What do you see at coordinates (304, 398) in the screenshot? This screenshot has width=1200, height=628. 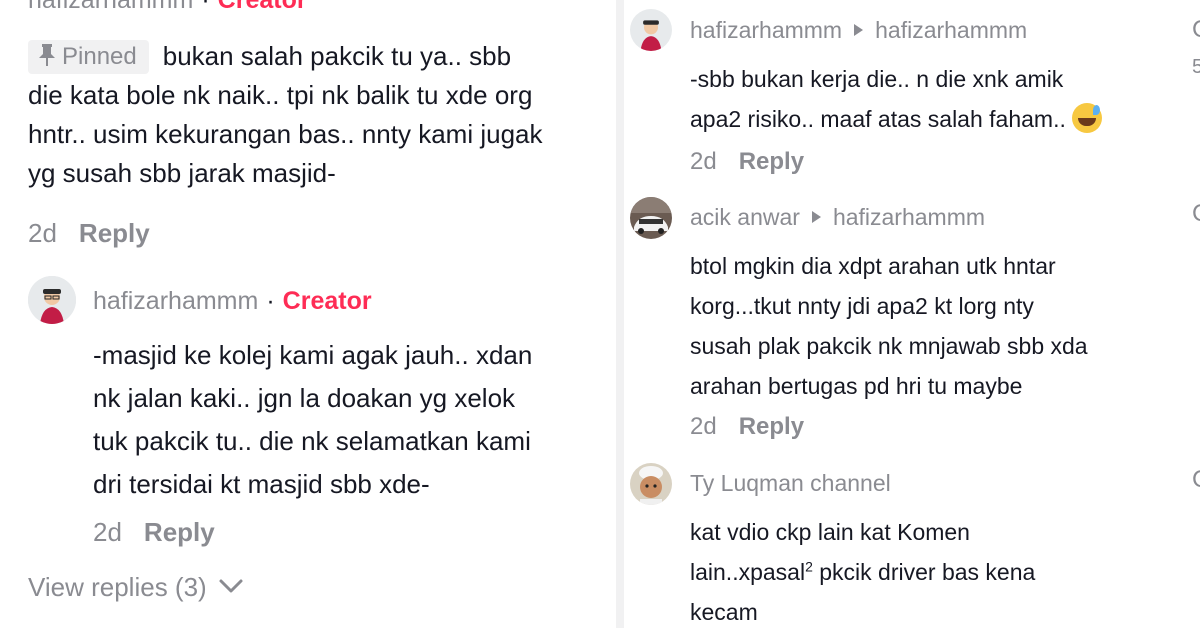 I see `comment-line: nk jalan kaki.. jgn la doakan yg xelok` at bounding box center [304, 398].